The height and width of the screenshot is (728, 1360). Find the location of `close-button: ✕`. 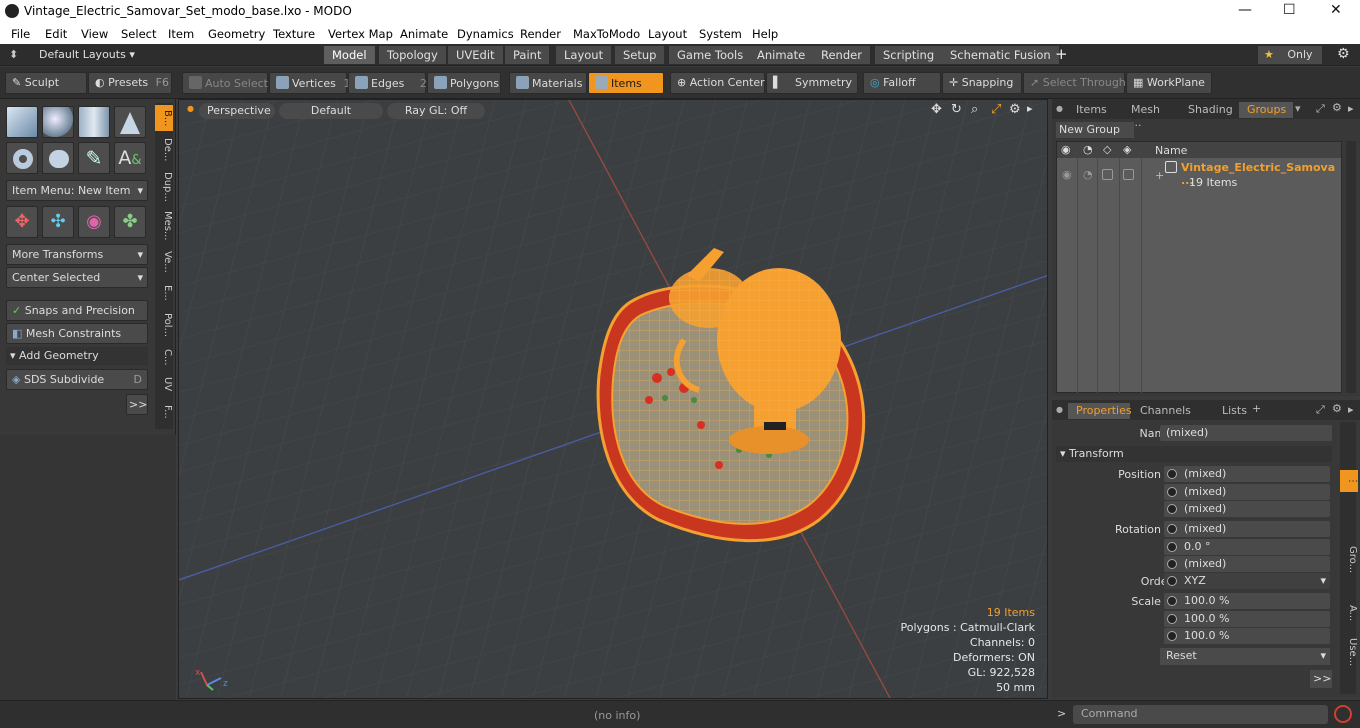

close-button: ✕ is located at coordinates (1336, 10).